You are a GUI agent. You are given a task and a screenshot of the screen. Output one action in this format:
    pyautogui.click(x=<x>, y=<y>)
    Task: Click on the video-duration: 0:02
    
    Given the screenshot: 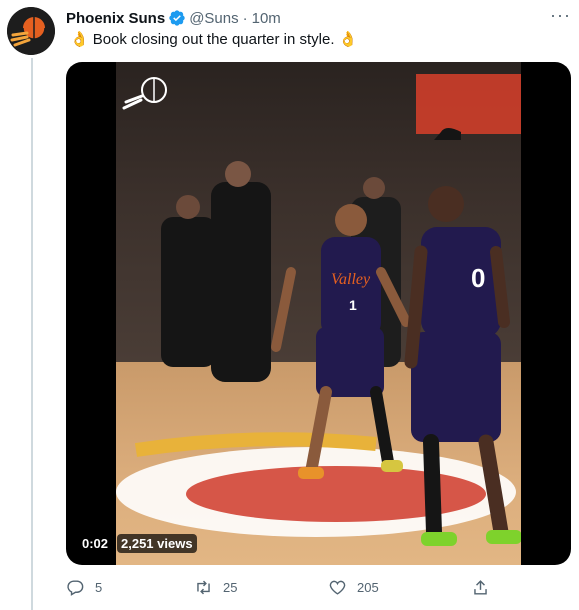 What is the action you would take?
    pyautogui.click(x=95, y=543)
    